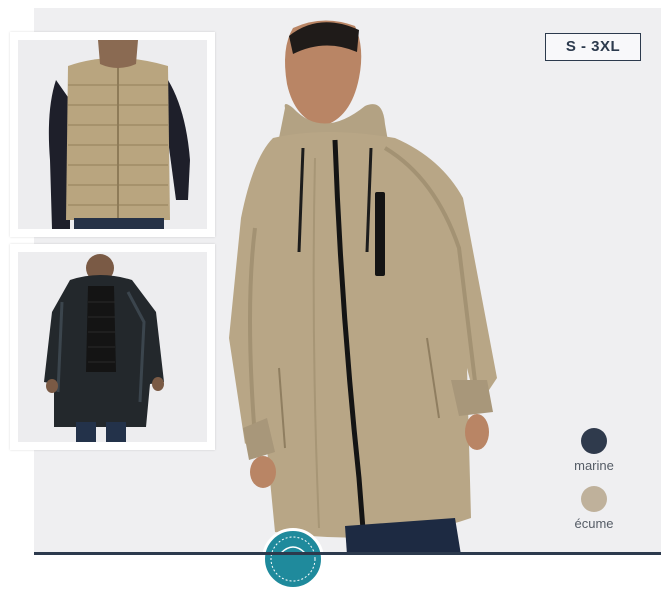 This screenshot has height=590, width=661. I want to click on thumbnail-leather-coat-image, so click(112, 347).